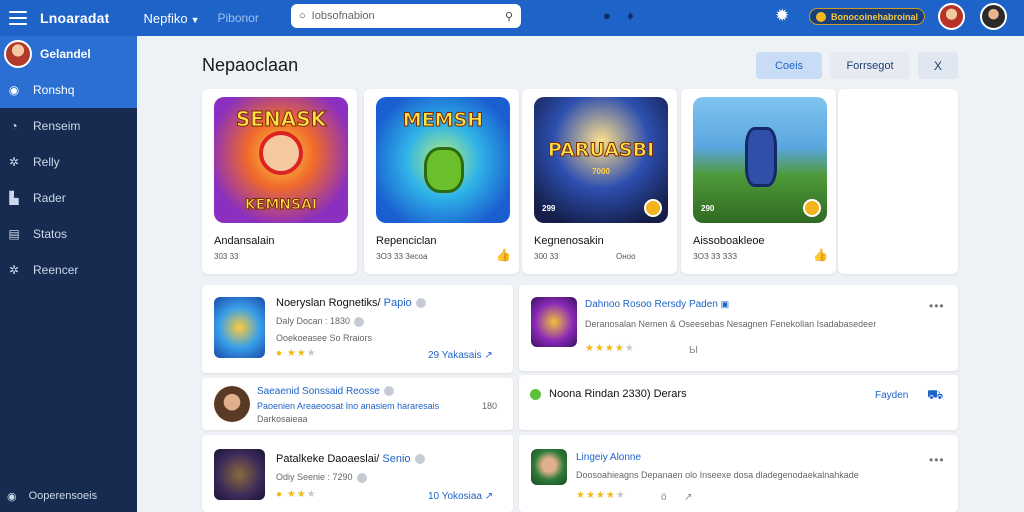 The width and height of the screenshot is (1024, 512). What do you see at coordinates (509, 16) in the screenshot?
I see `search-submit-icon: ⚲` at bounding box center [509, 16].